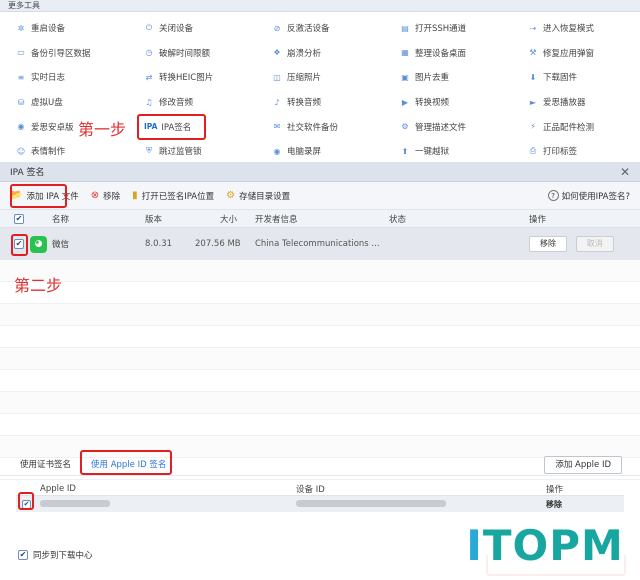  Describe the element at coordinates (231, 195) in the screenshot. I see `gear-icon: ⚙` at that location.